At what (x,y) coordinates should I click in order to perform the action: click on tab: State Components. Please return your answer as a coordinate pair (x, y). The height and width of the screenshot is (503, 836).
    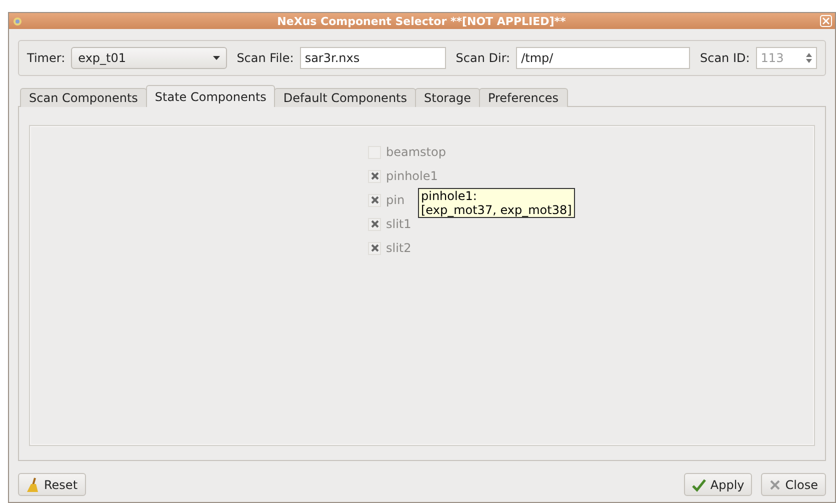
    Looking at the image, I should click on (211, 96).